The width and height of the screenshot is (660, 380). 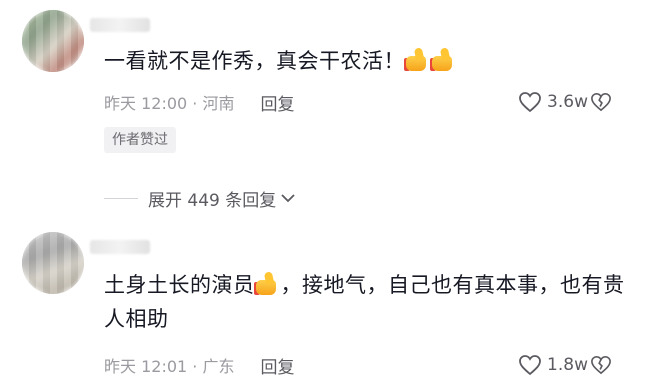 I want to click on comment-text: 土身土长的演员 ，接地气，自己也有真本事，也有贵人相助, so click(x=372, y=302).